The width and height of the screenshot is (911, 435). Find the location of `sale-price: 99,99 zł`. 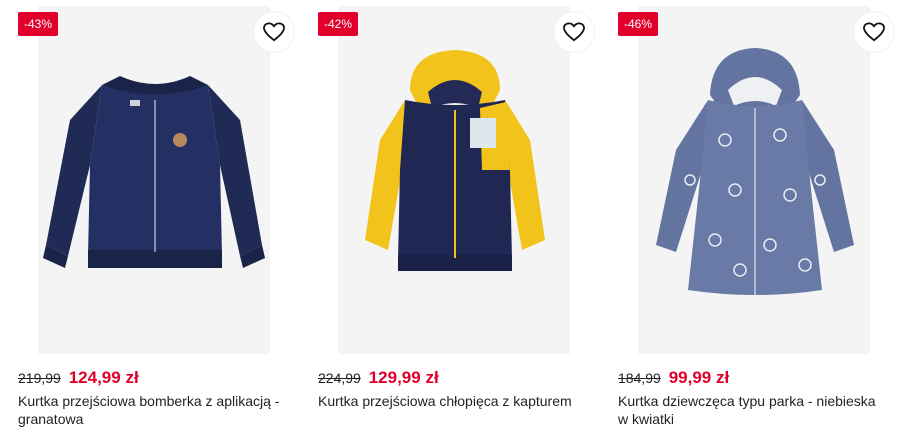

sale-price: 99,99 zł is located at coordinates (699, 377).